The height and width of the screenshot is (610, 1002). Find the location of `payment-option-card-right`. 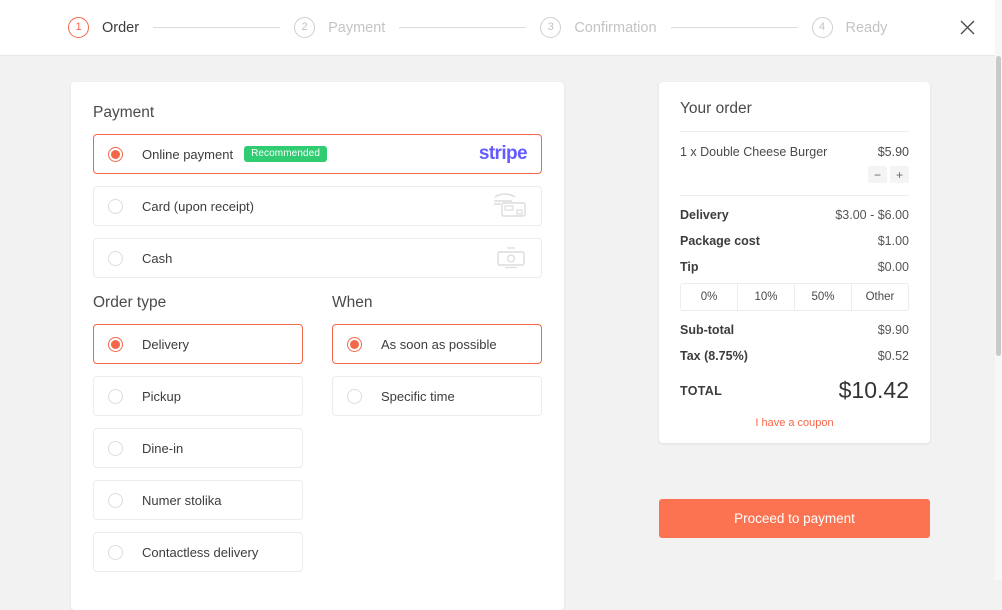

payment-option-card-right is located at coordinates (510, 206).